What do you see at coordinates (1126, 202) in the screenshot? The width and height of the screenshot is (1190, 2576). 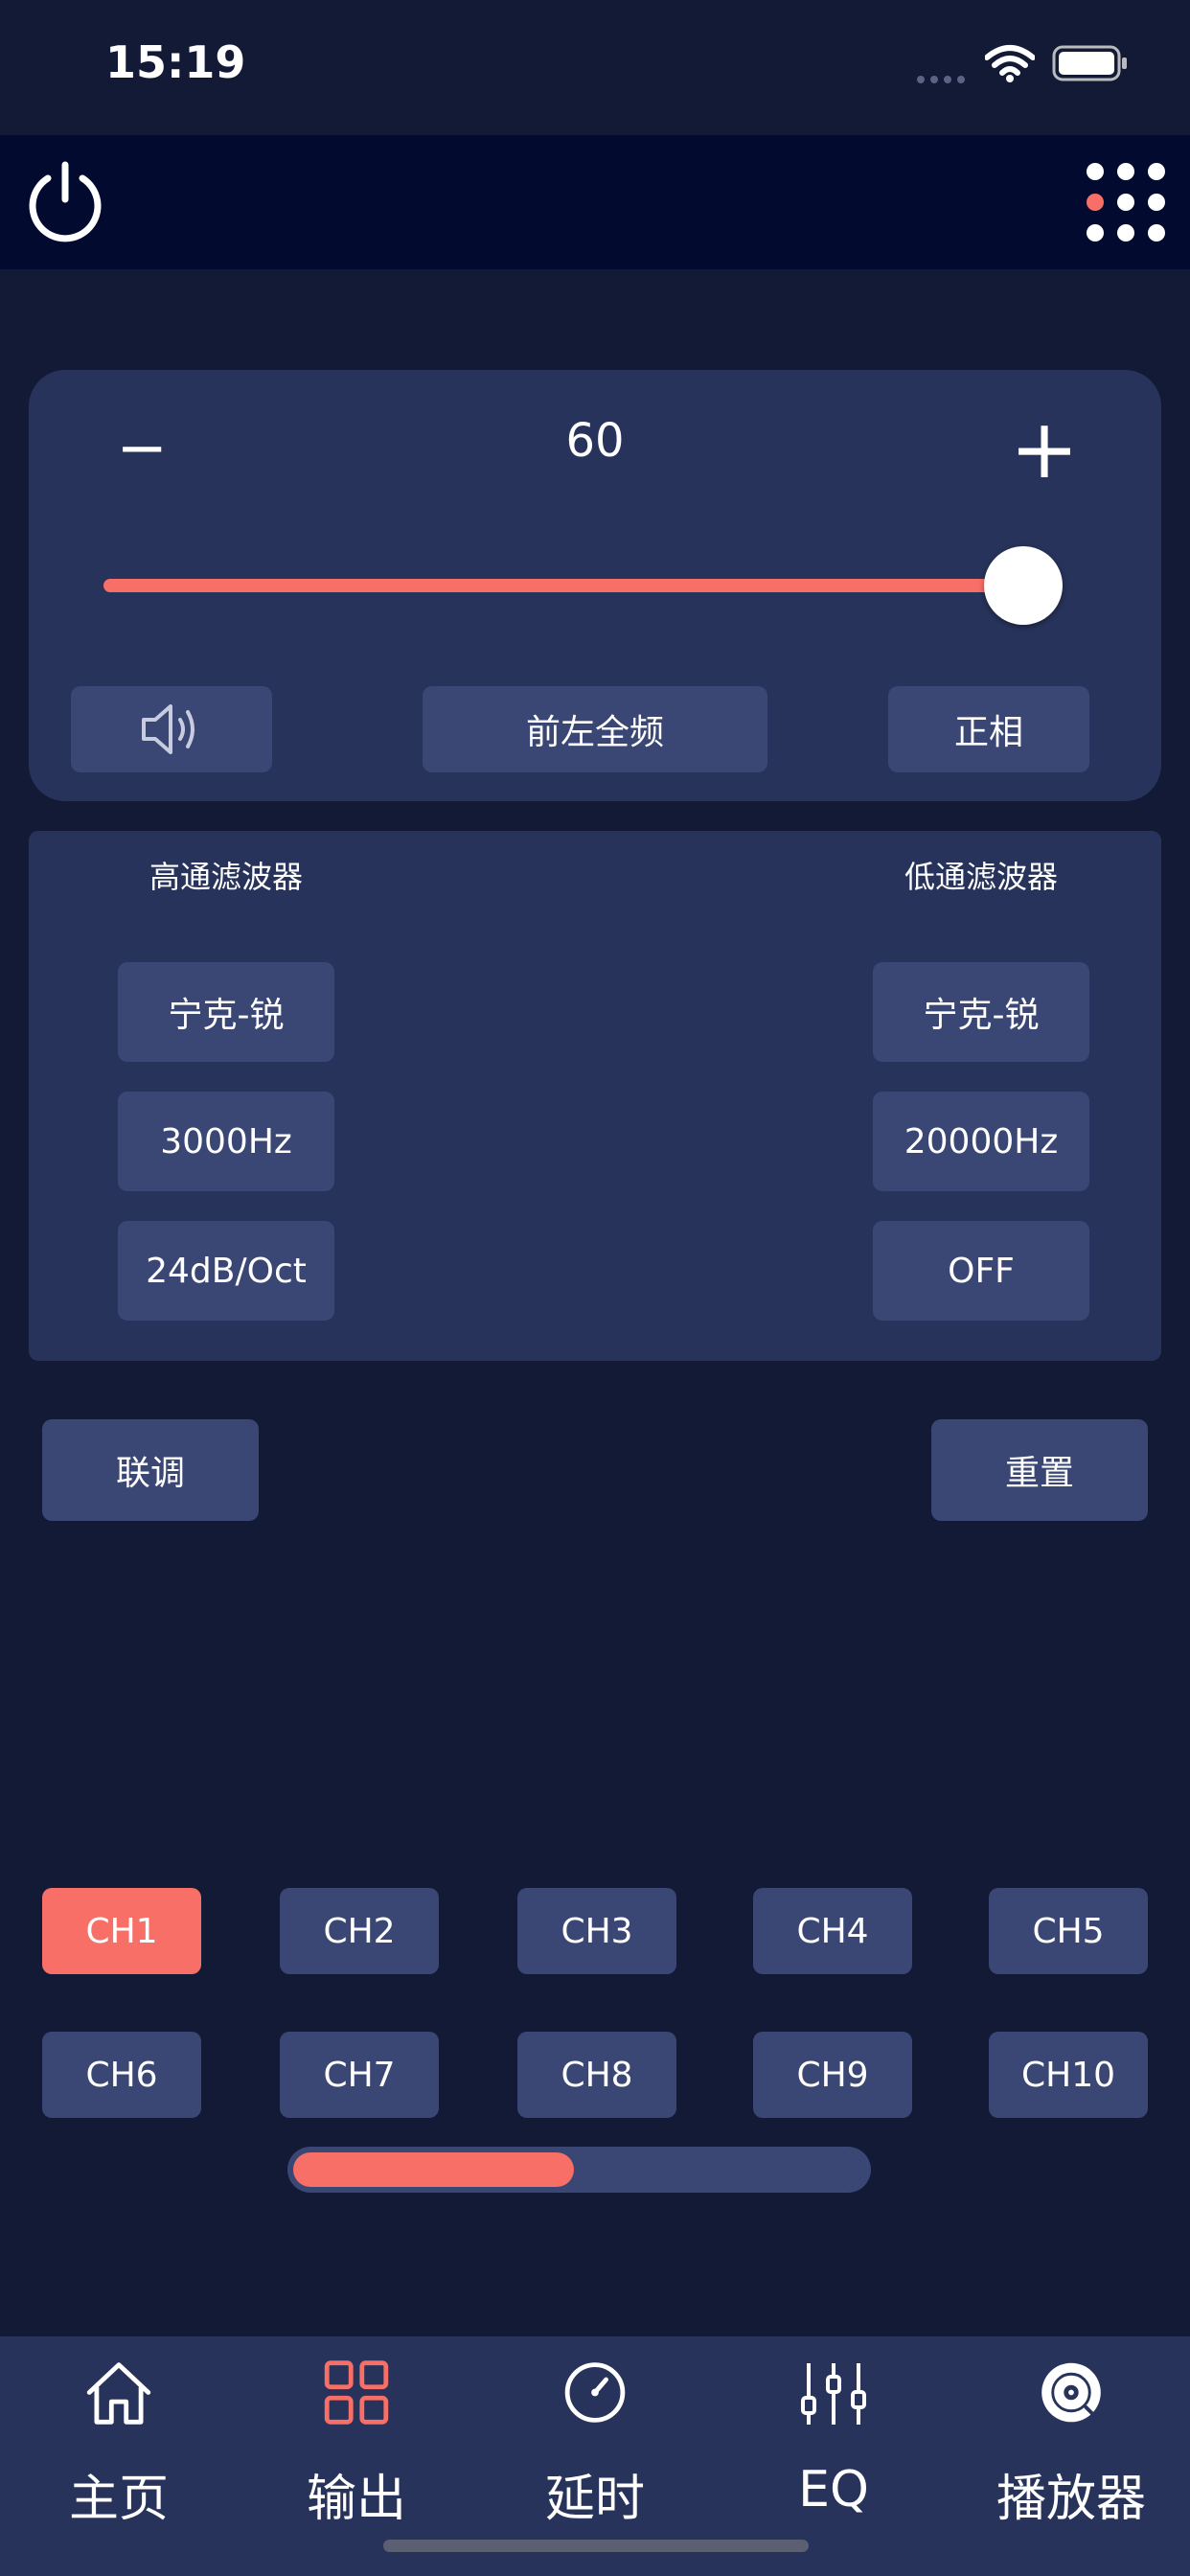 I see `menu-dots-icon` at bounding box center [1126, 202].